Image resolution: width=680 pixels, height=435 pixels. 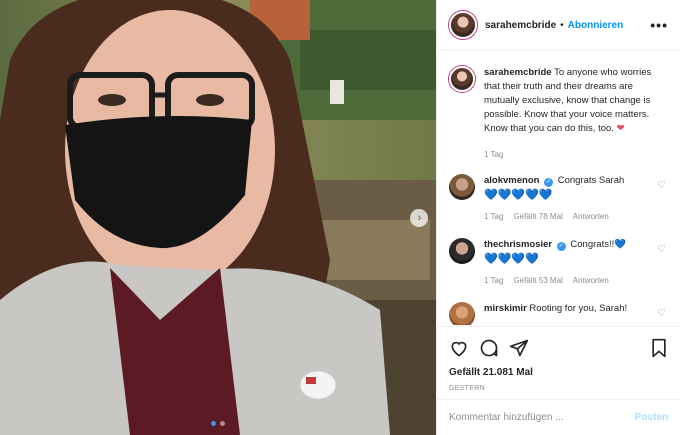 What do you see at coordinates (558, 25) in the screenshot?
I see `post-header: sarahemcbride • Abonnieren •••` at bounding box center [558, 25].